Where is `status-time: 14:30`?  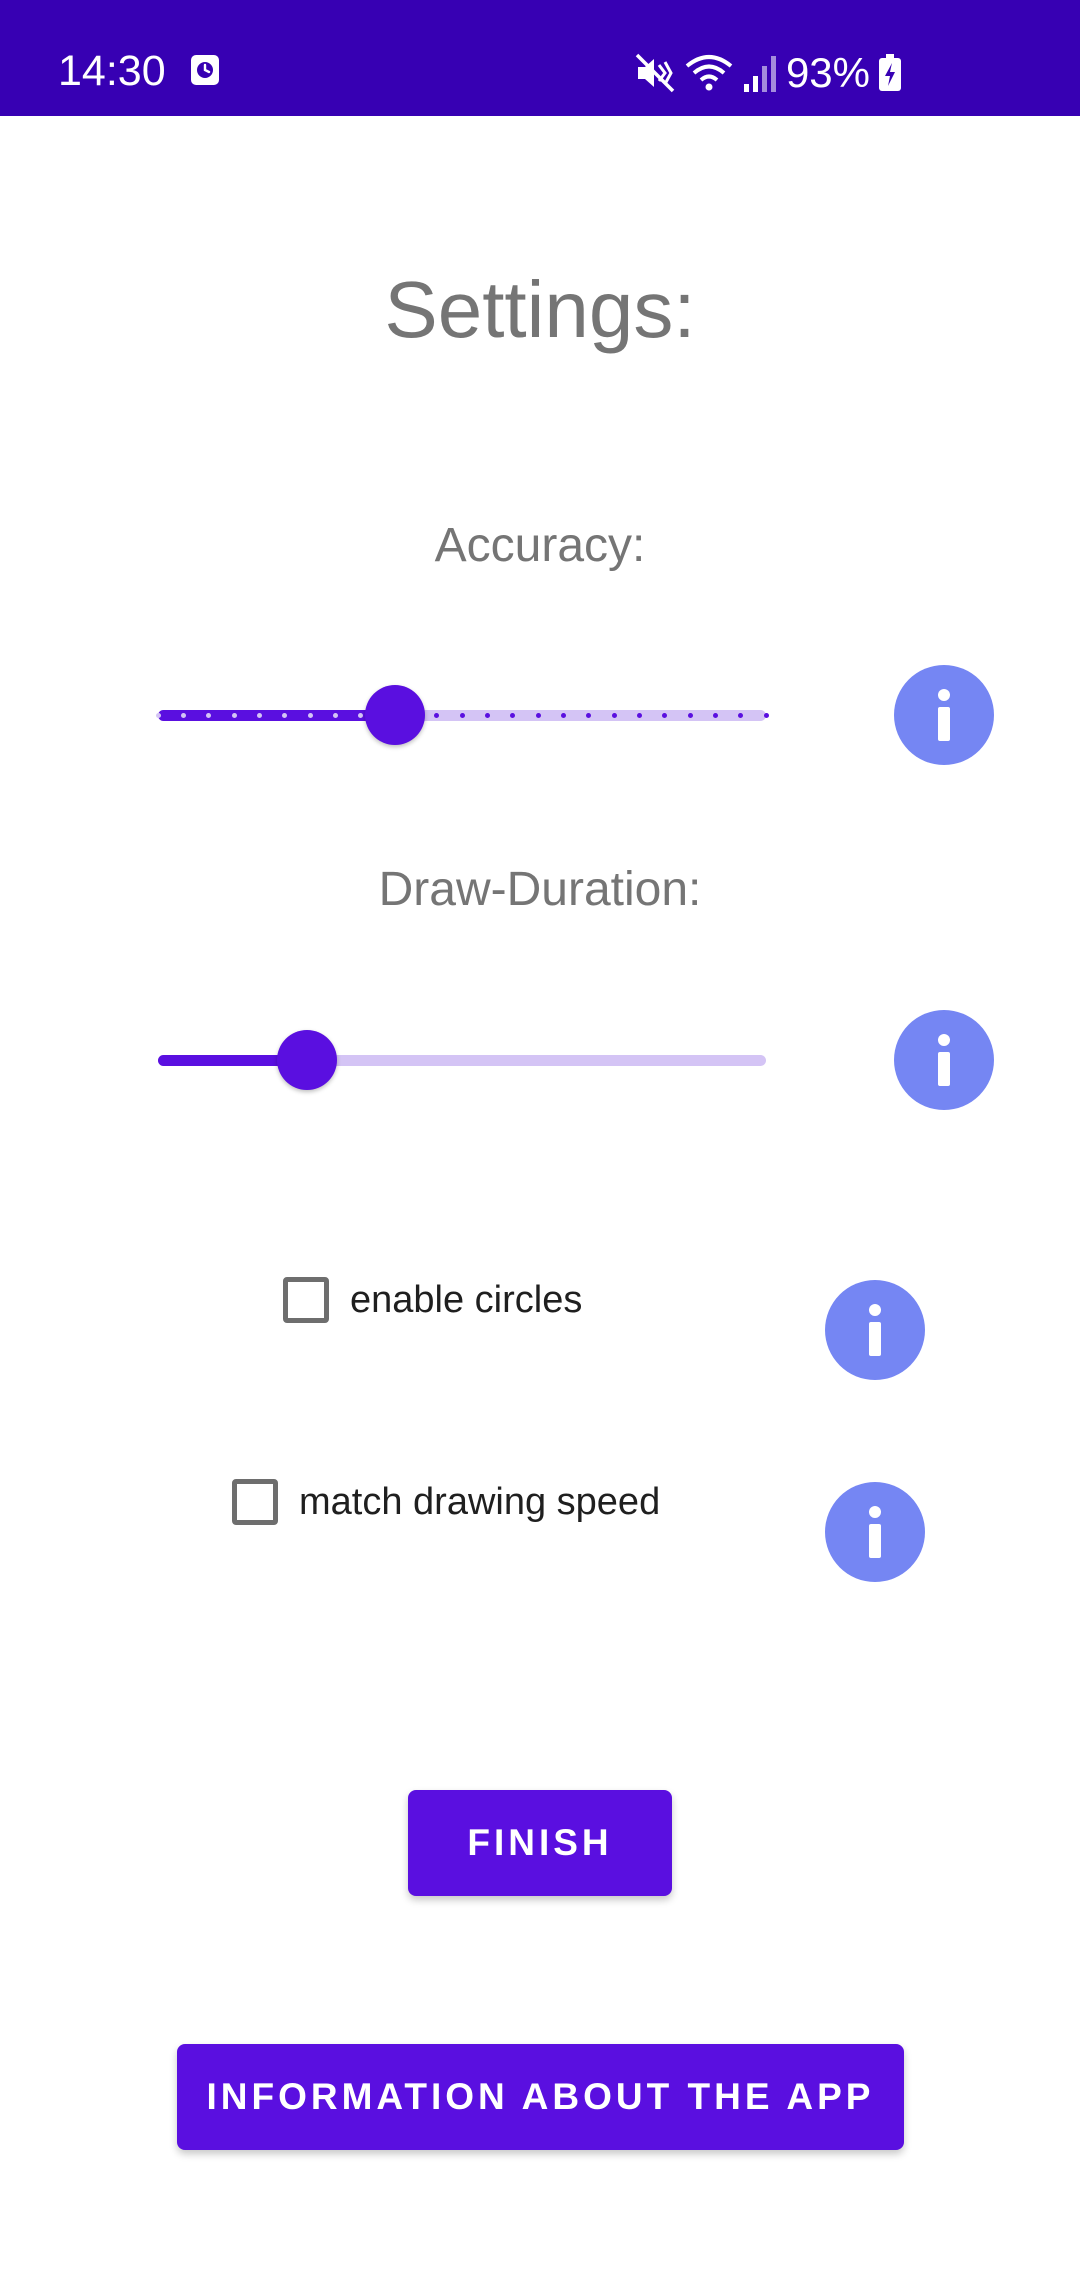 status-time: 14:30 is located at coordinates (112, 71).